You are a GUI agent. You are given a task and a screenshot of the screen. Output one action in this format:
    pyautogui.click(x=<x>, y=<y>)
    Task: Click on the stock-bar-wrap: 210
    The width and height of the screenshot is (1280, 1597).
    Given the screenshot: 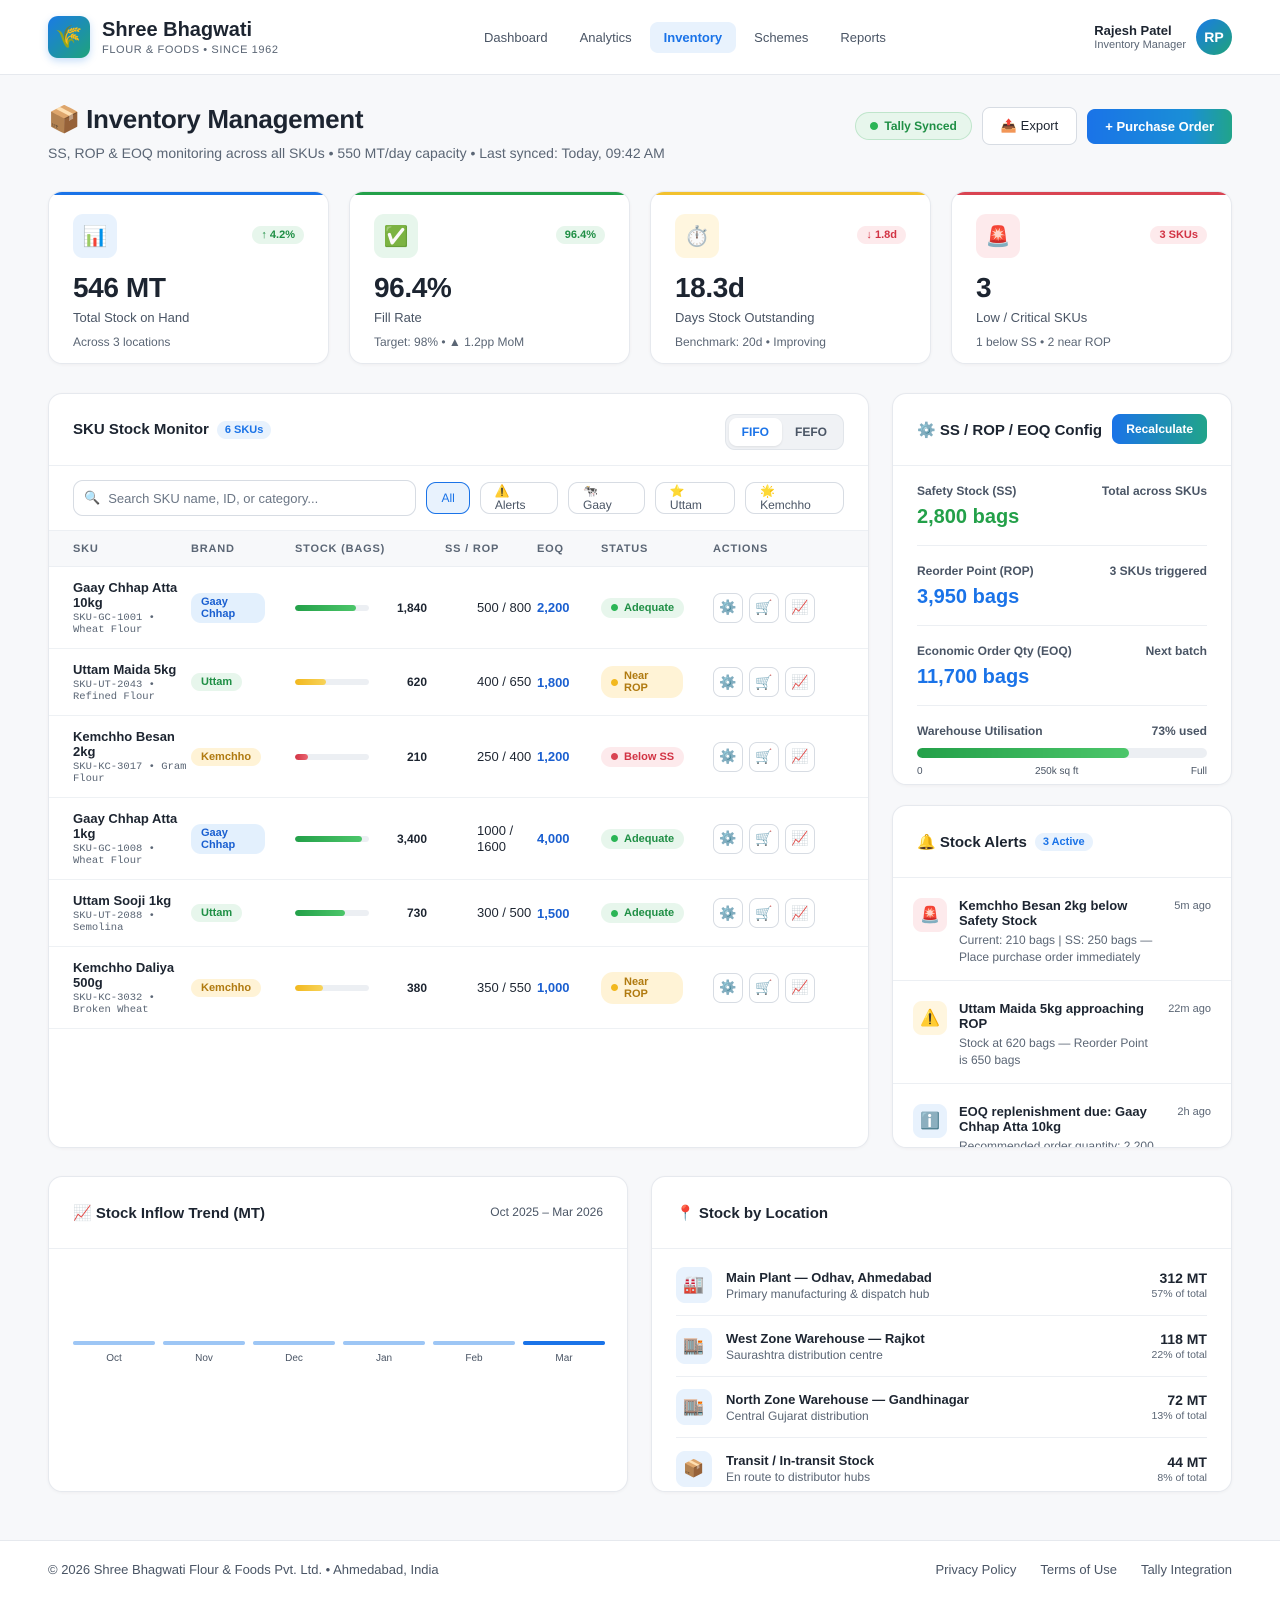 What is the action you would take?
    pyautogui.click(x=370, y=757)
    